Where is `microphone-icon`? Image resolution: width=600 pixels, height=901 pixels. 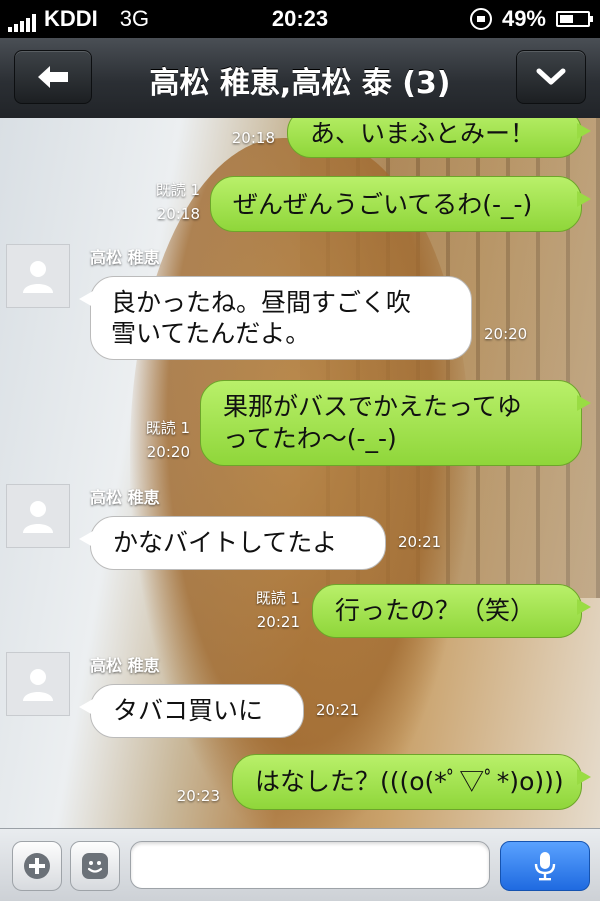
microphone-icon is located at coordinates (545, 866).